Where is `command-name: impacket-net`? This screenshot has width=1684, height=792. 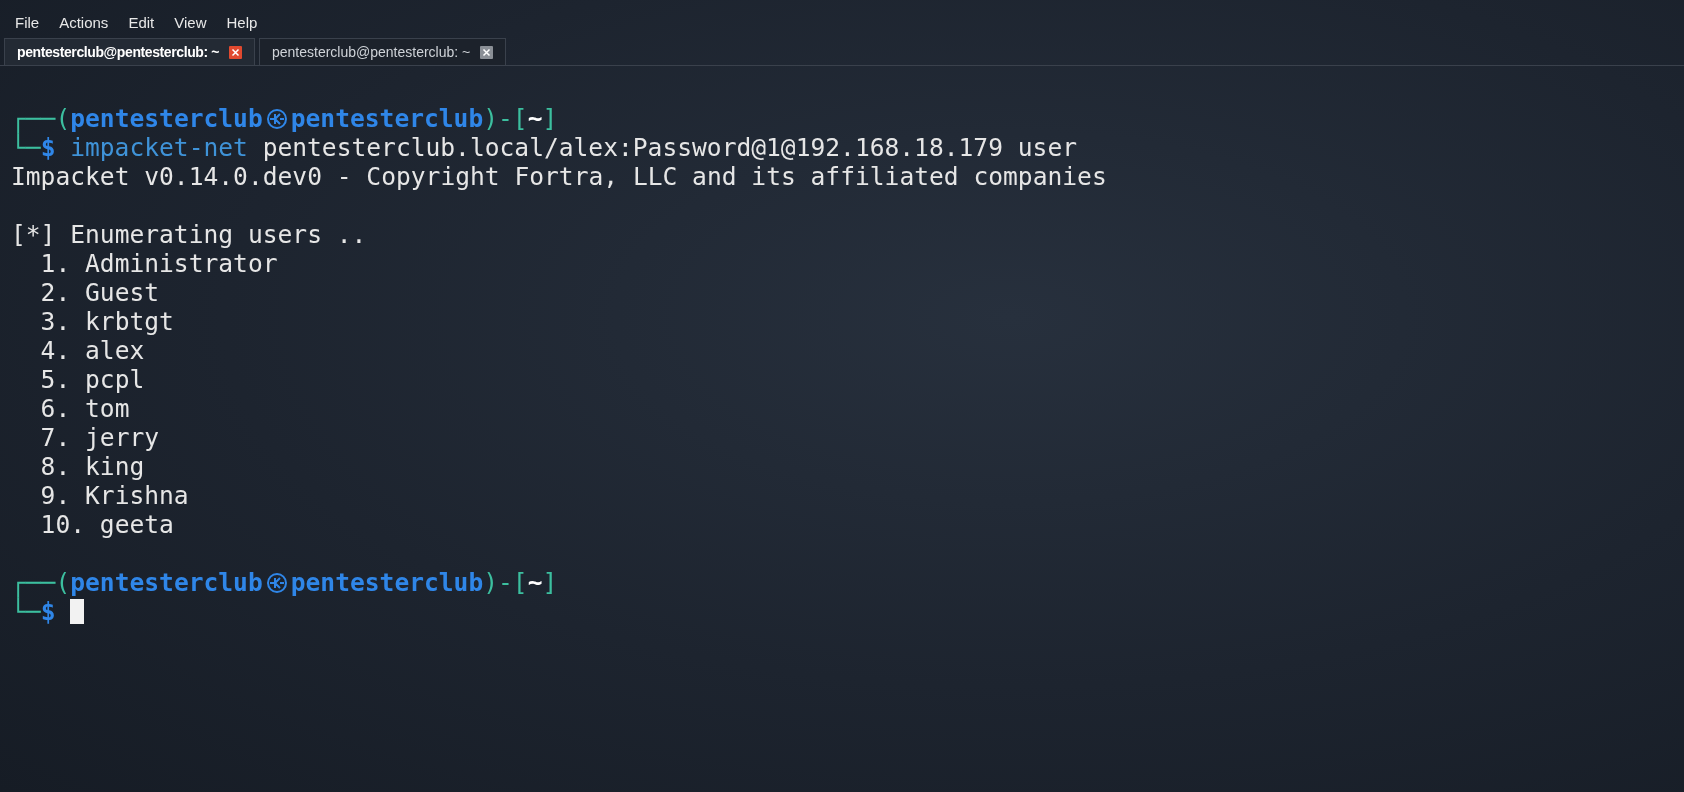
command-name: impacket-net is located at coordinates (159, 147).